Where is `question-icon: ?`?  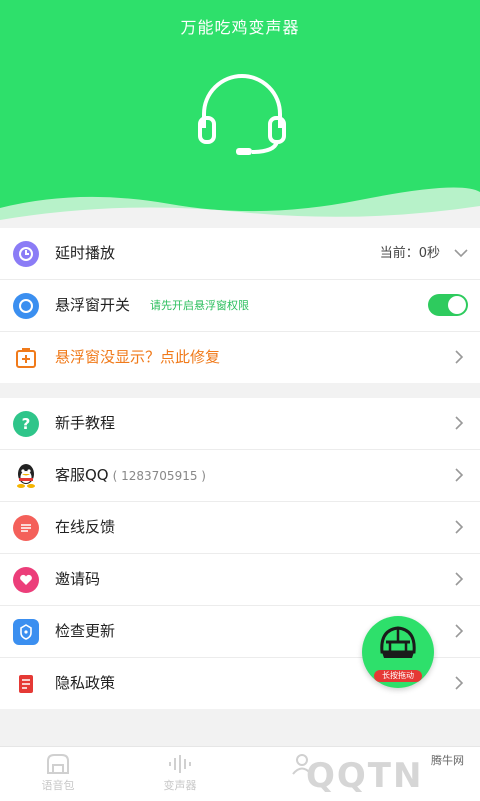 question-icon: ? is located at coordinates (26, 424).